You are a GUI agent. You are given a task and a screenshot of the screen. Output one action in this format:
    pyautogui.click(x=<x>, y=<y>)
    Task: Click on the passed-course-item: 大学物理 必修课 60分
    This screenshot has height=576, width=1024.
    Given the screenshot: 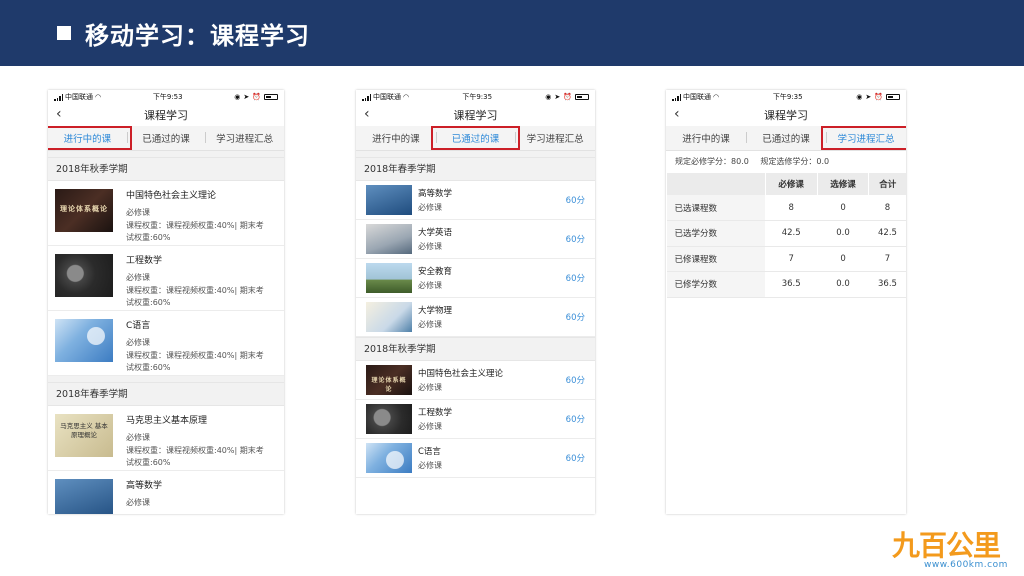 What is the action you would take?
    pyautogui.click(x=475, y=317)
    